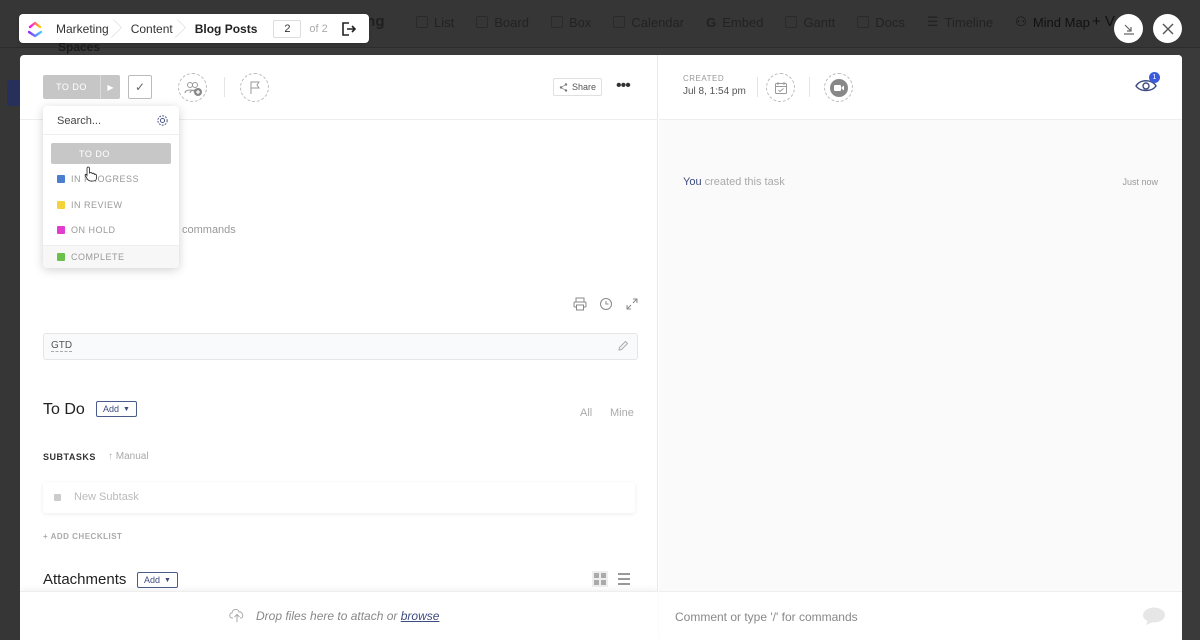 The width and height of the screenshot is (1200, 640). What do you see at coordinates (648, 22) in the screenshot?
I see `view-tab-calendar: Calendar` at bounding box center [648, 22].